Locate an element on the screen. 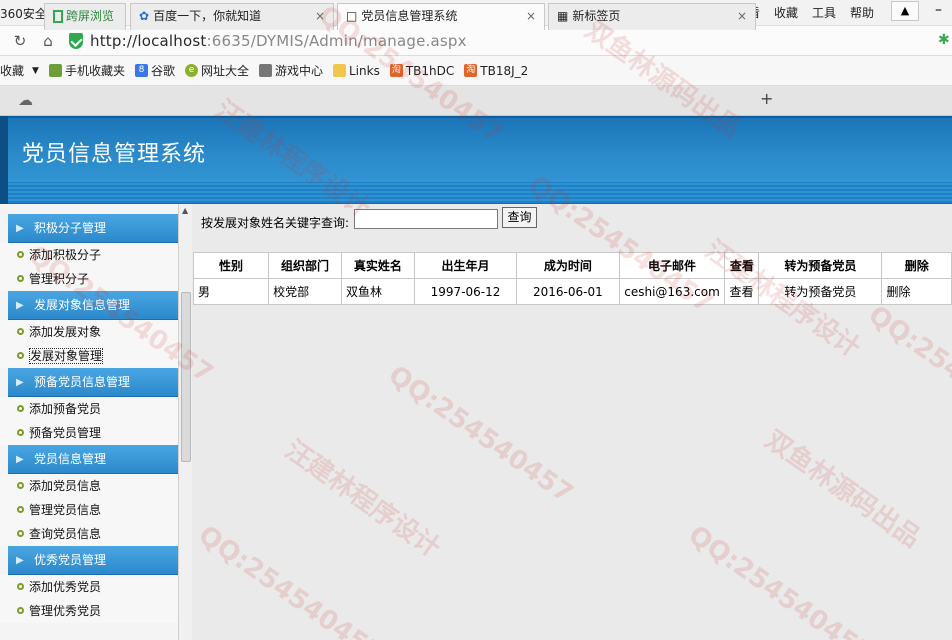 The image size is (952, 640). bookmark-links: Links is located at coordinates (356, 71).